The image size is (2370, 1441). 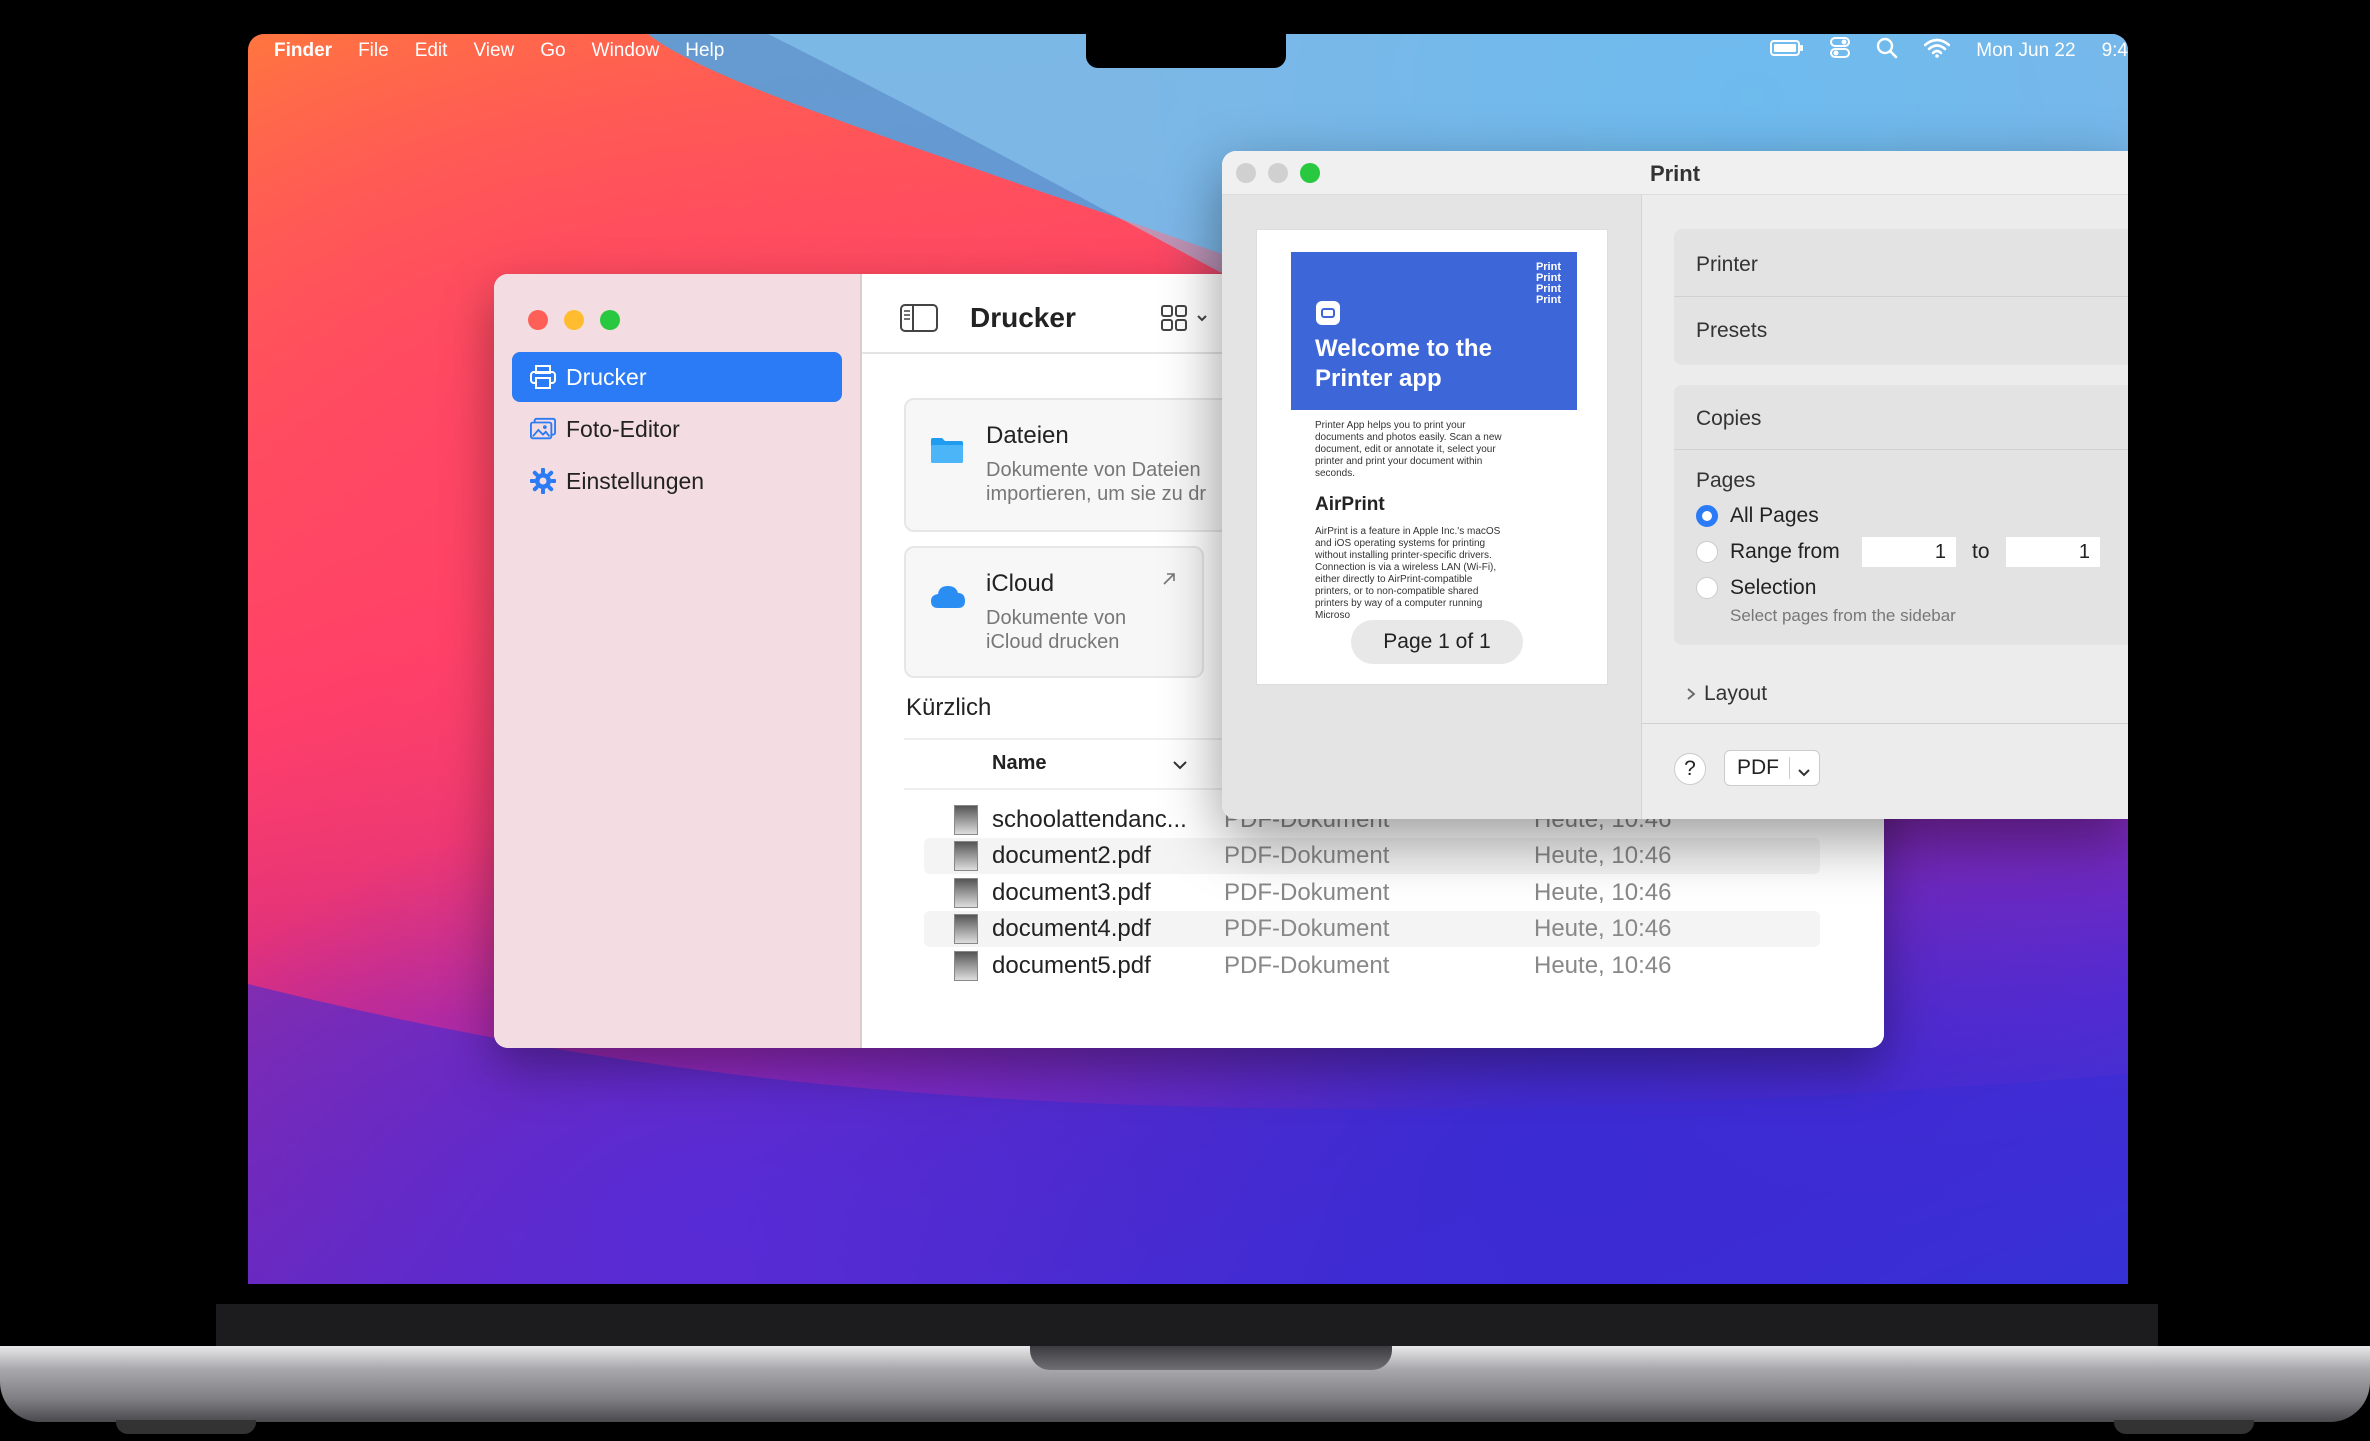 I want to click on card-subtitle-line: Dokumente von Dateien, so click(x=1093, y=470).